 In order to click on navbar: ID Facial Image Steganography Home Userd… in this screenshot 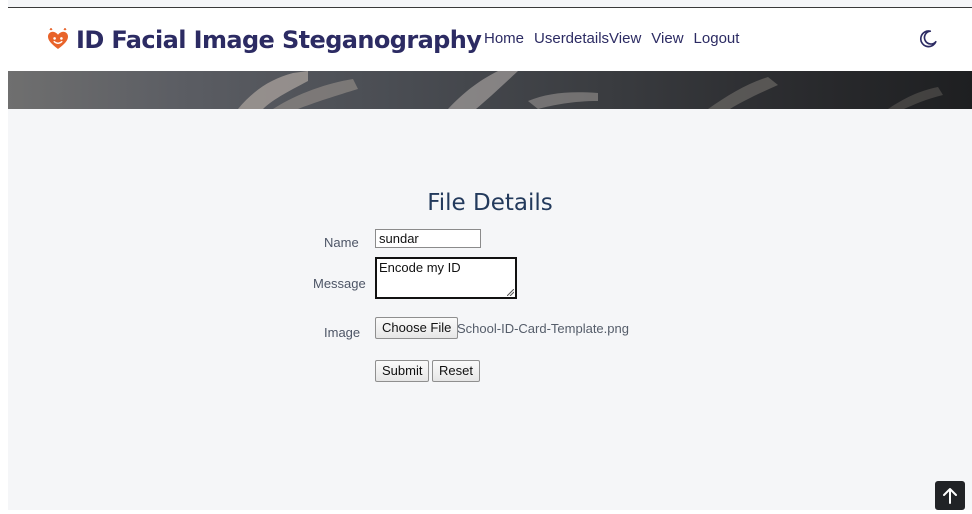, I will do `click(490, 40)`.